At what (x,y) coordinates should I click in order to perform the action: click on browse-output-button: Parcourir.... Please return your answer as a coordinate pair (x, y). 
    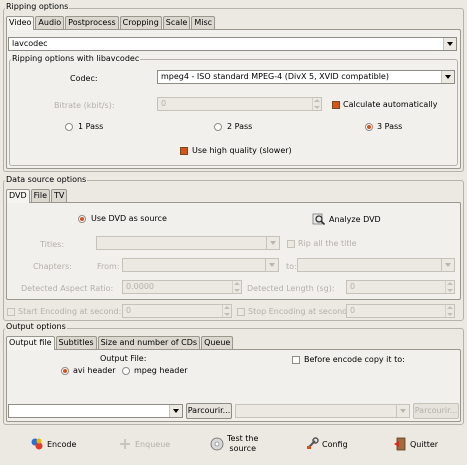
    Looking at the image, I should click on (209, 411).